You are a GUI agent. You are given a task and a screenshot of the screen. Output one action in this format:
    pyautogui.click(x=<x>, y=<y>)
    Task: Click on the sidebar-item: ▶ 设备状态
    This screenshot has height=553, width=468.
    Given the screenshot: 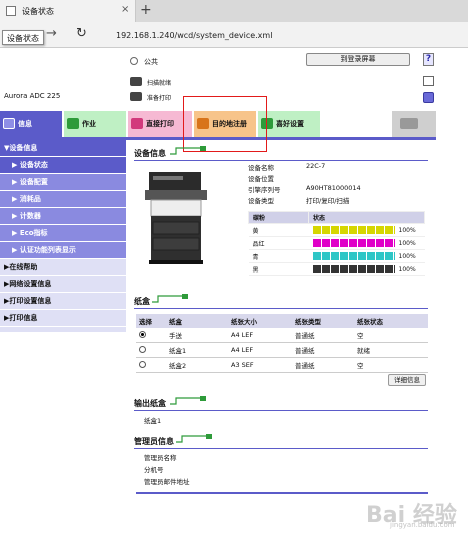 What is the action you would take?
    pyautogui.click(x=63, y=165)
    